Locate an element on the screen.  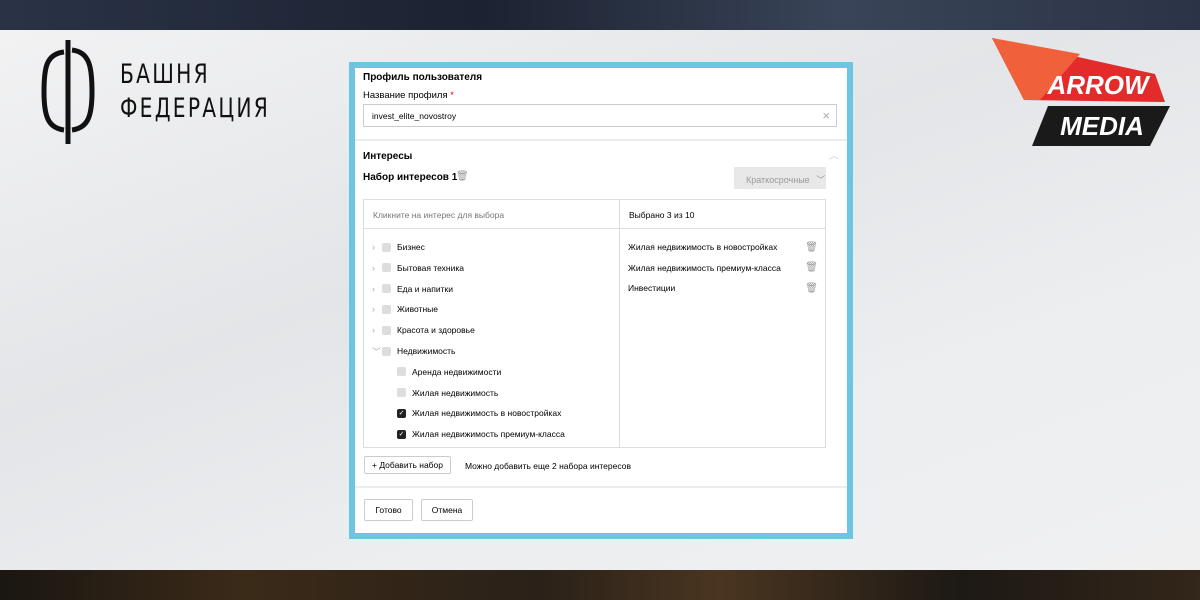
interest-category: › Животные is located at coordinates (405, 309).